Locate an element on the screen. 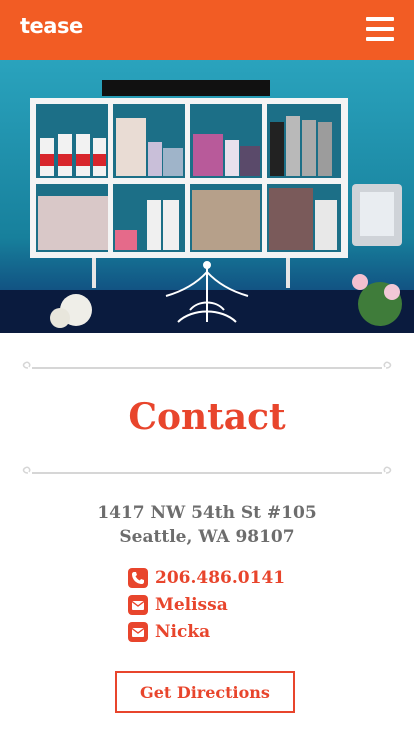 This screenshot has height=736, width=414. address-line-1: 1417 NW 54th St #105 is located at coordinates (207, 513).